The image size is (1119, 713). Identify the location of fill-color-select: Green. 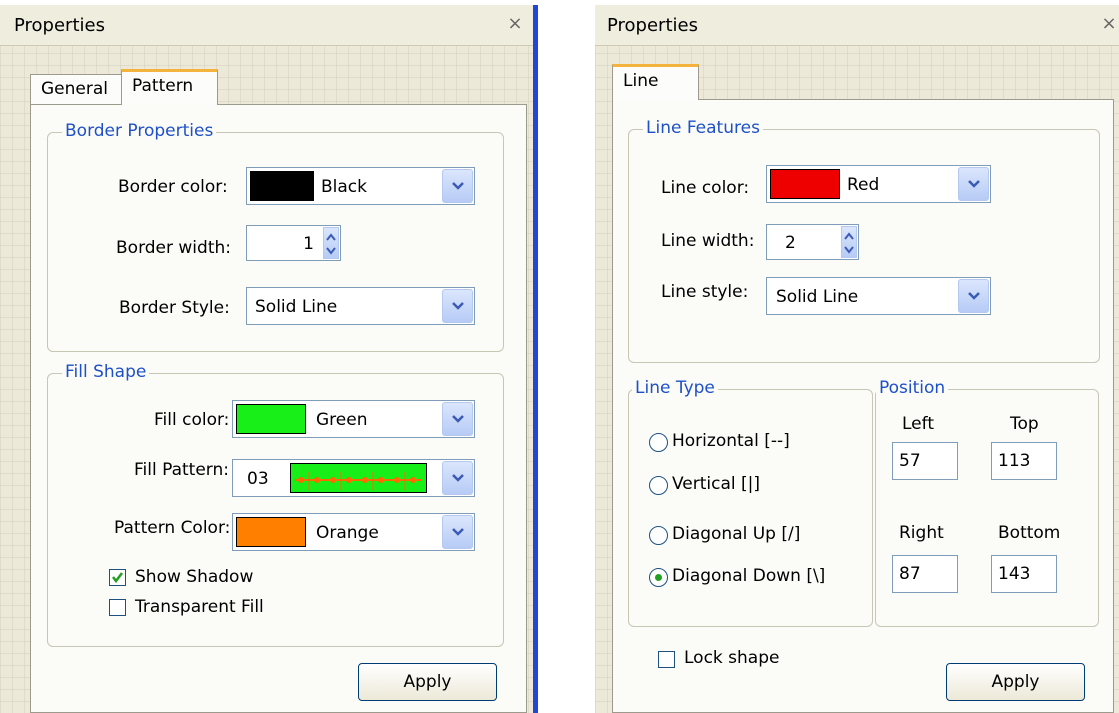
(353, 419).